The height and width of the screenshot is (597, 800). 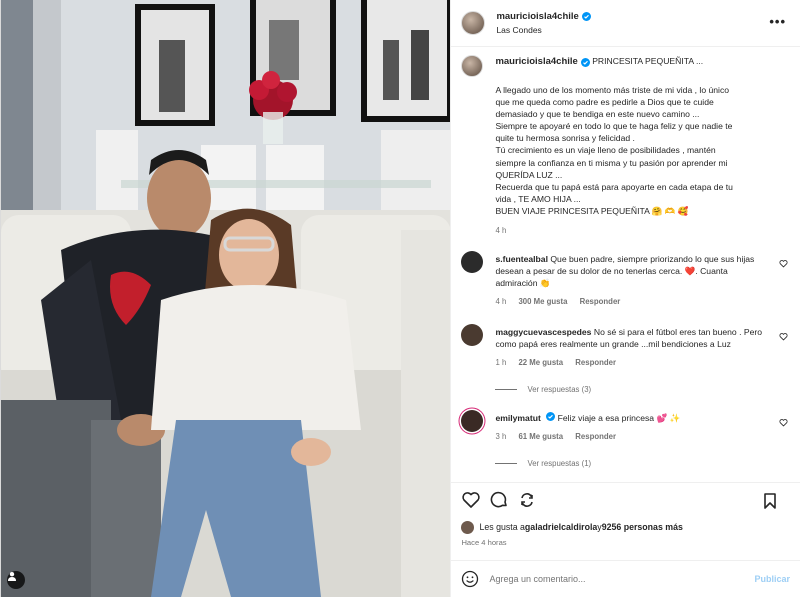 I want to click on liker-avatar, so click(x=468, y=527).